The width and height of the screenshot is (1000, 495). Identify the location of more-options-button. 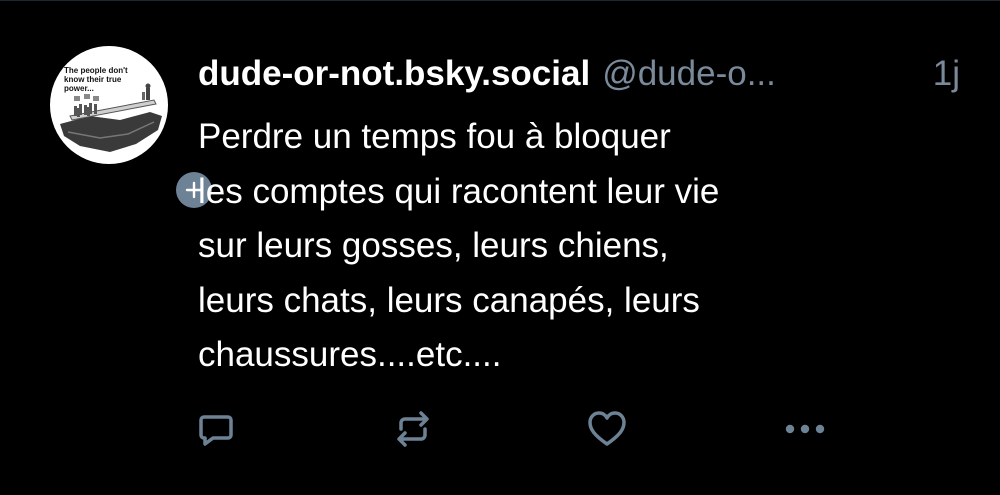
(805, 429).